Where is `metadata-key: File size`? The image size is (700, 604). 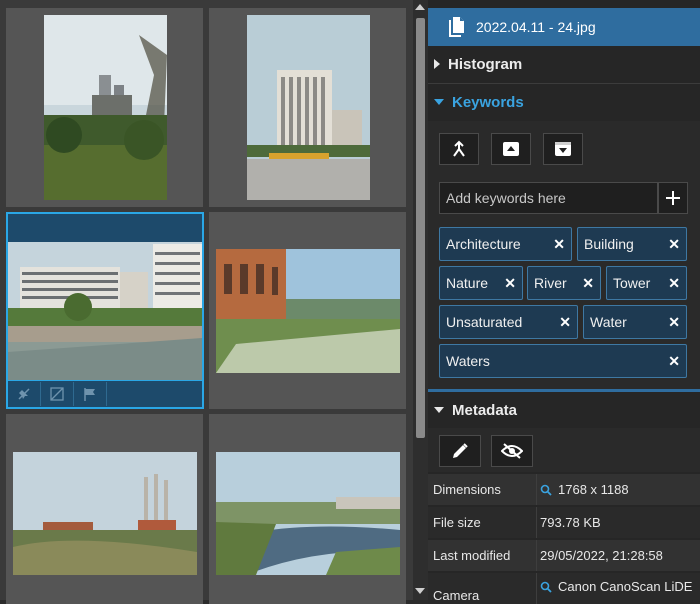 metadata-key: File size is located at coordinates (457, 522).